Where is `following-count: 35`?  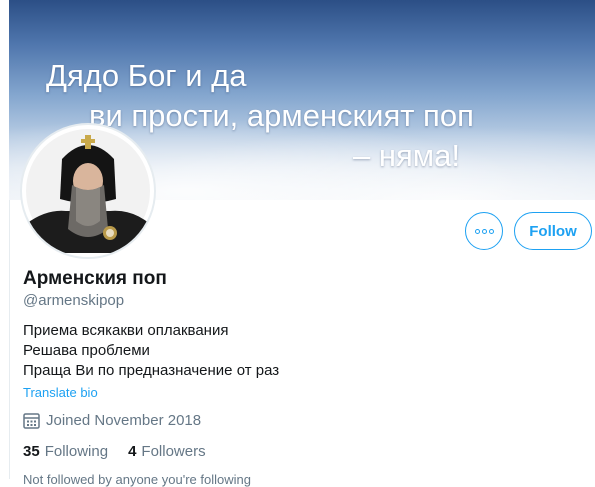
following-count: 35 is located at coordinates (31, 451).